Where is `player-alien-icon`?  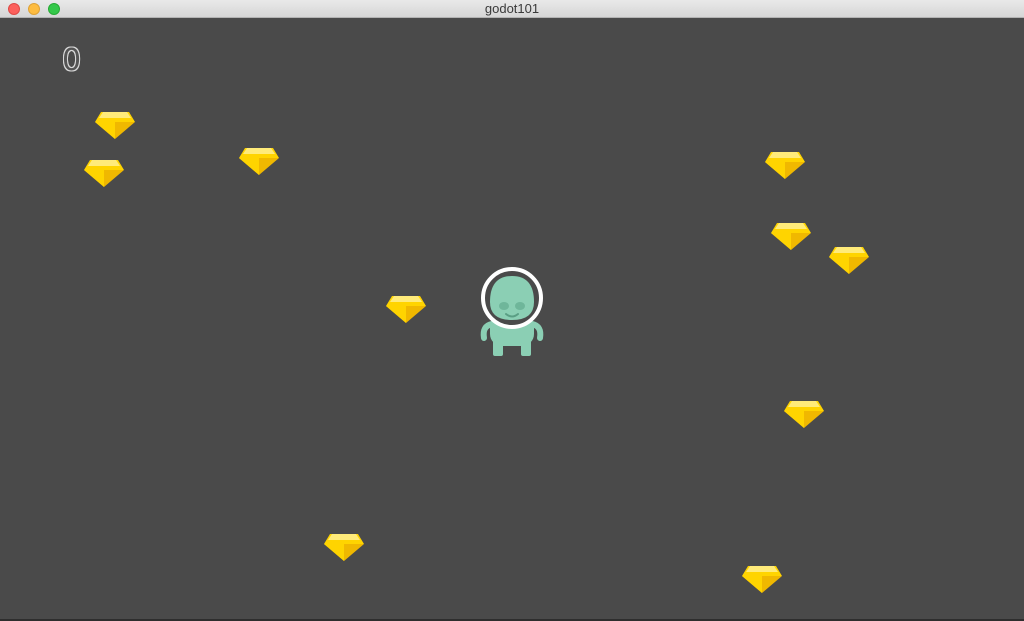
player-alien-icon is located at coordinates (512, 313).